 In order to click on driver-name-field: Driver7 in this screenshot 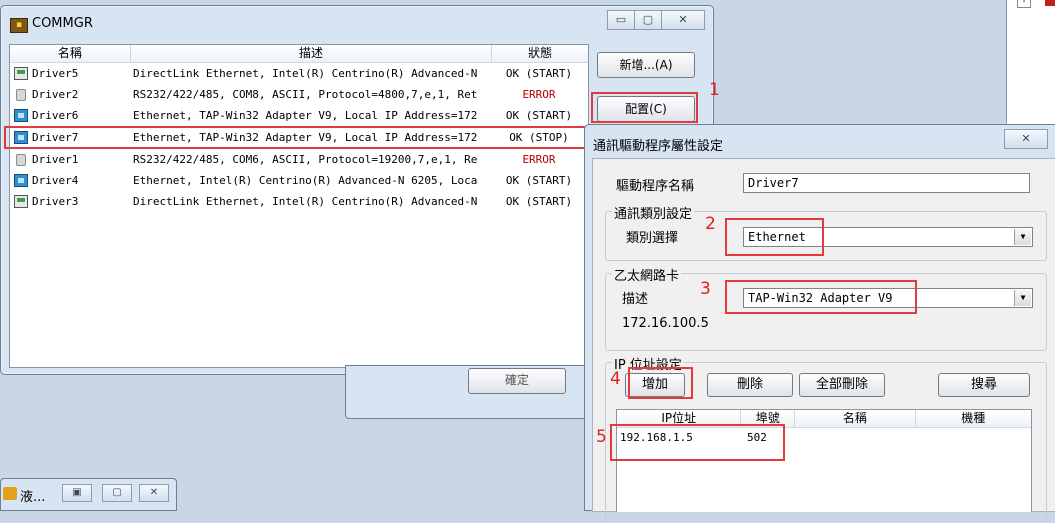, I will do `click(886, 183)`.